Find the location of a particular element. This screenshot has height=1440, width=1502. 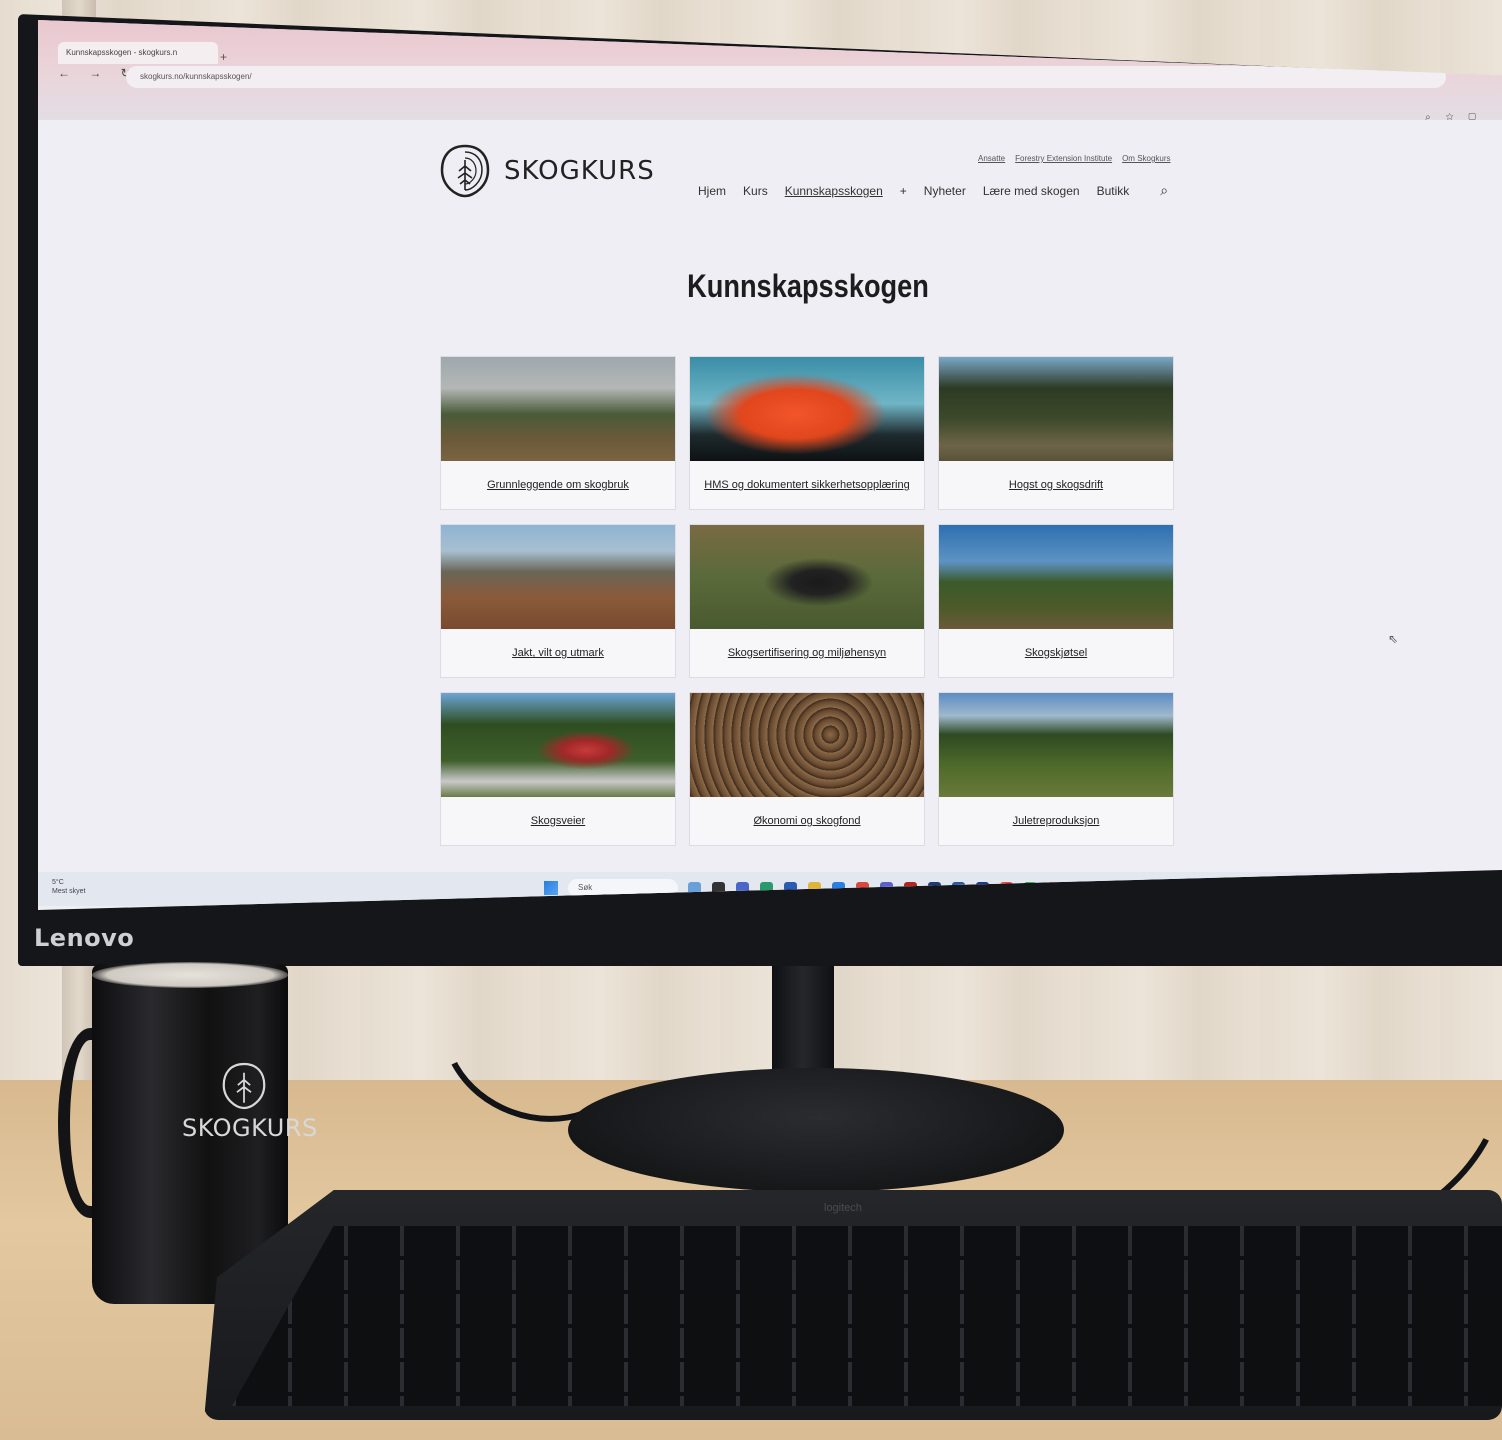

browser-toolbar-icons: ⌕ ☆ ▢ is located at coordinates (1453, 117).